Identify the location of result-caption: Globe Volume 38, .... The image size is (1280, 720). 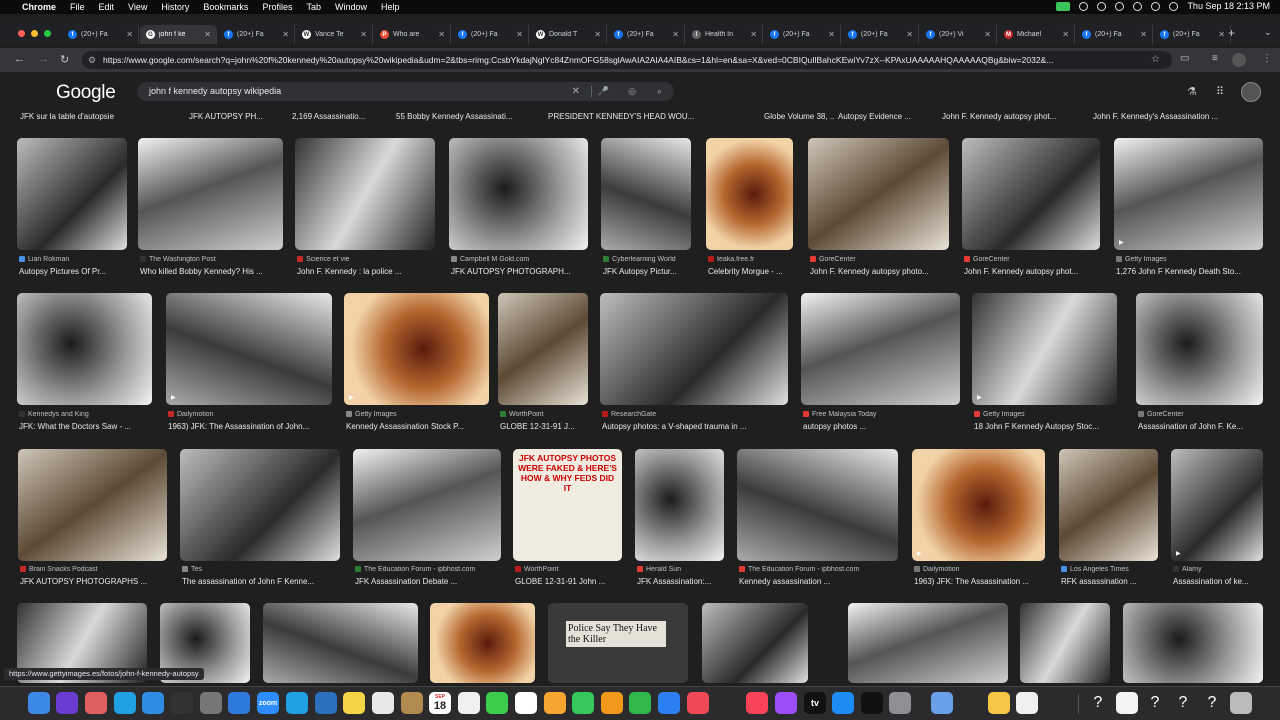
(799, 118).